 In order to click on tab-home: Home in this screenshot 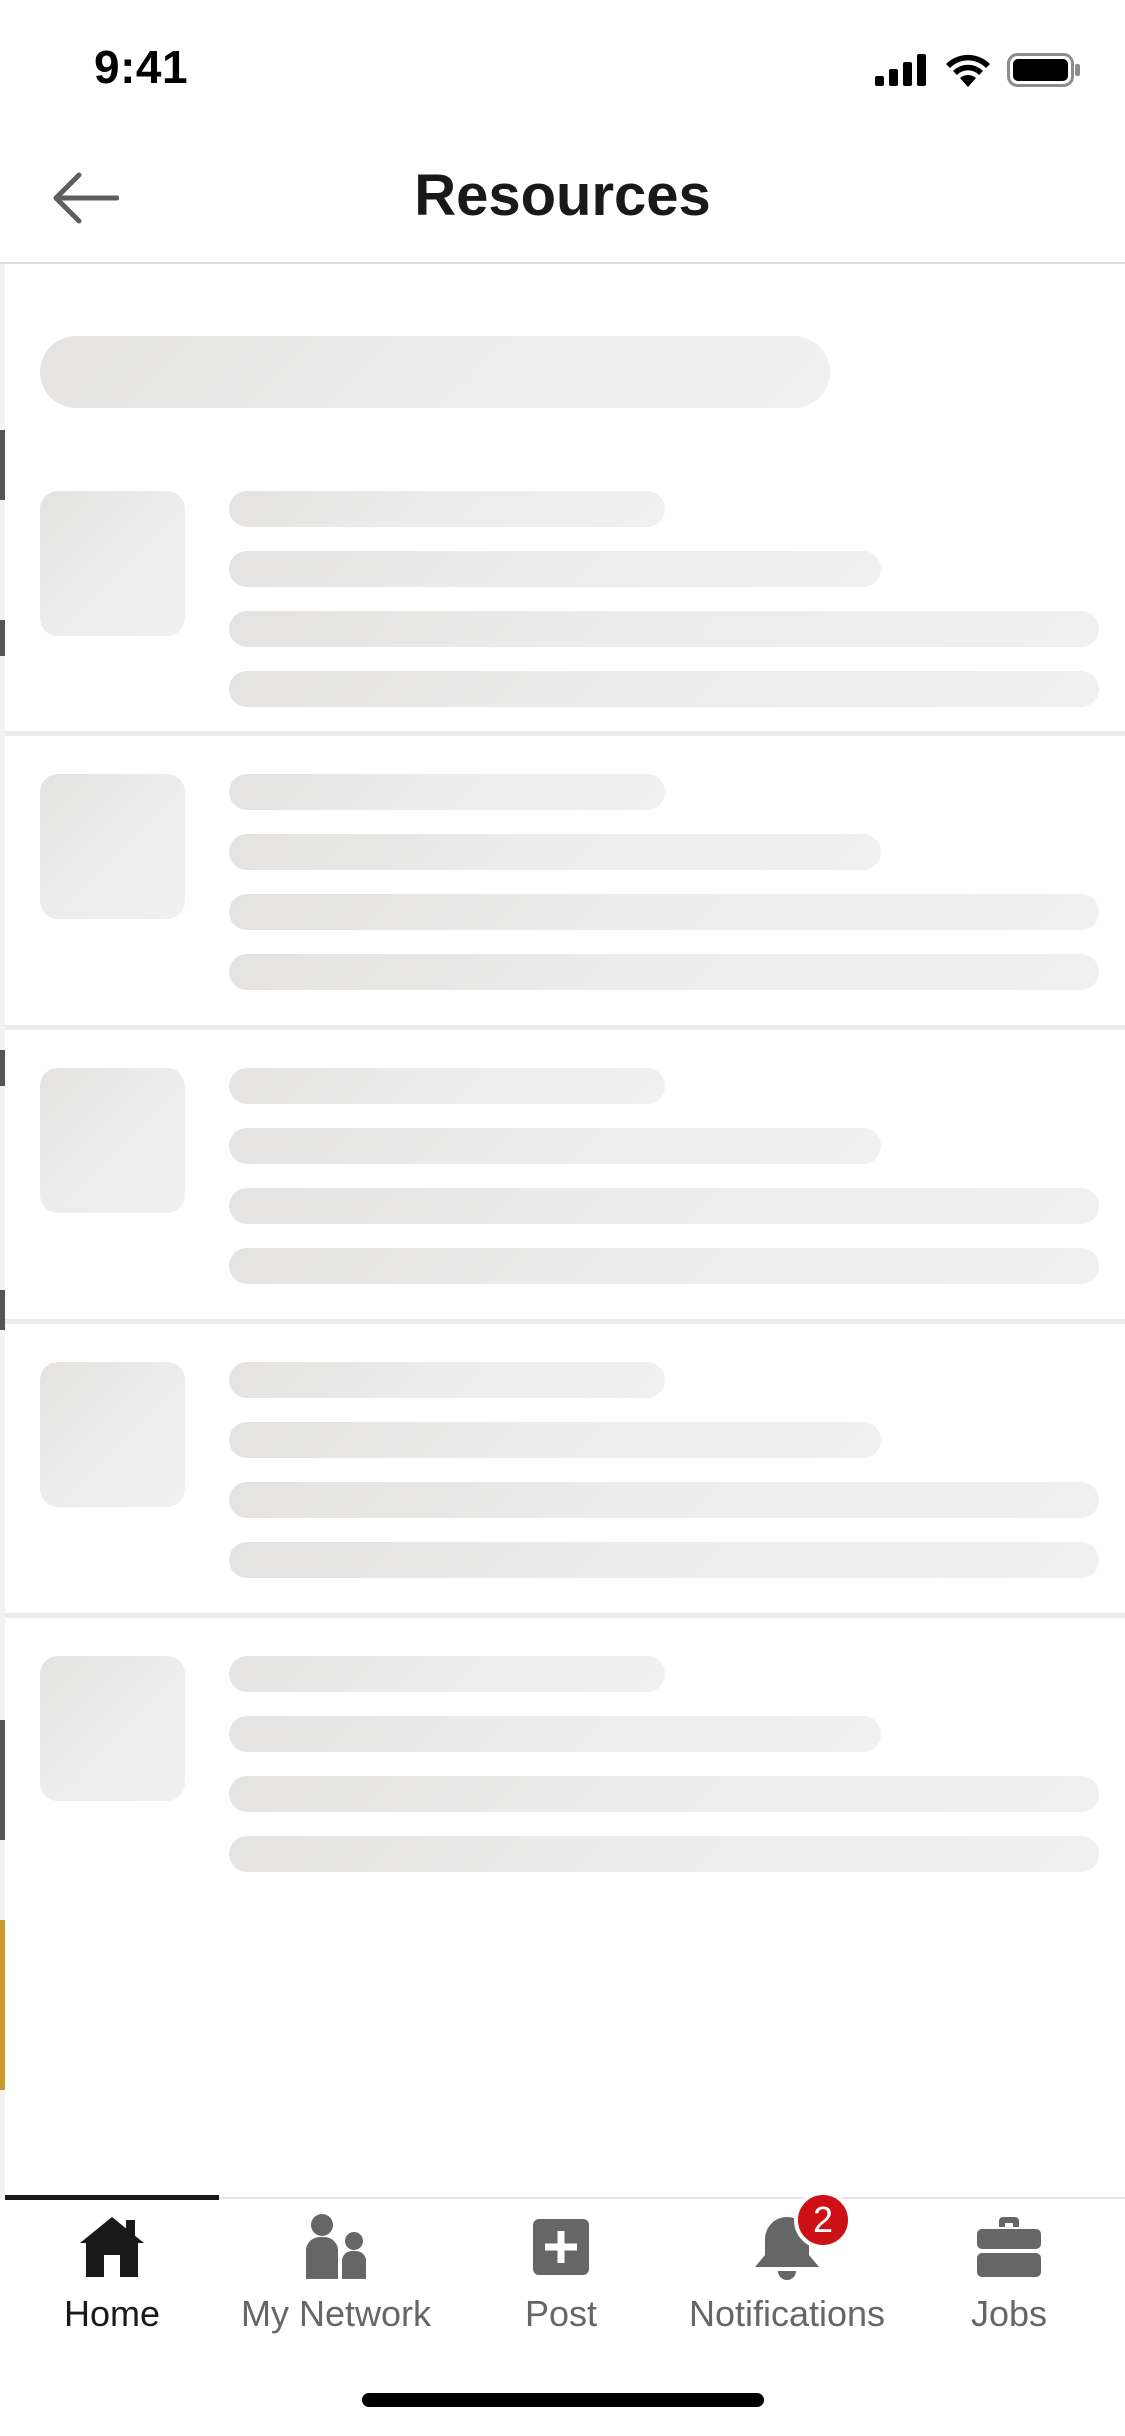, I will do `click(112, 2276)`.